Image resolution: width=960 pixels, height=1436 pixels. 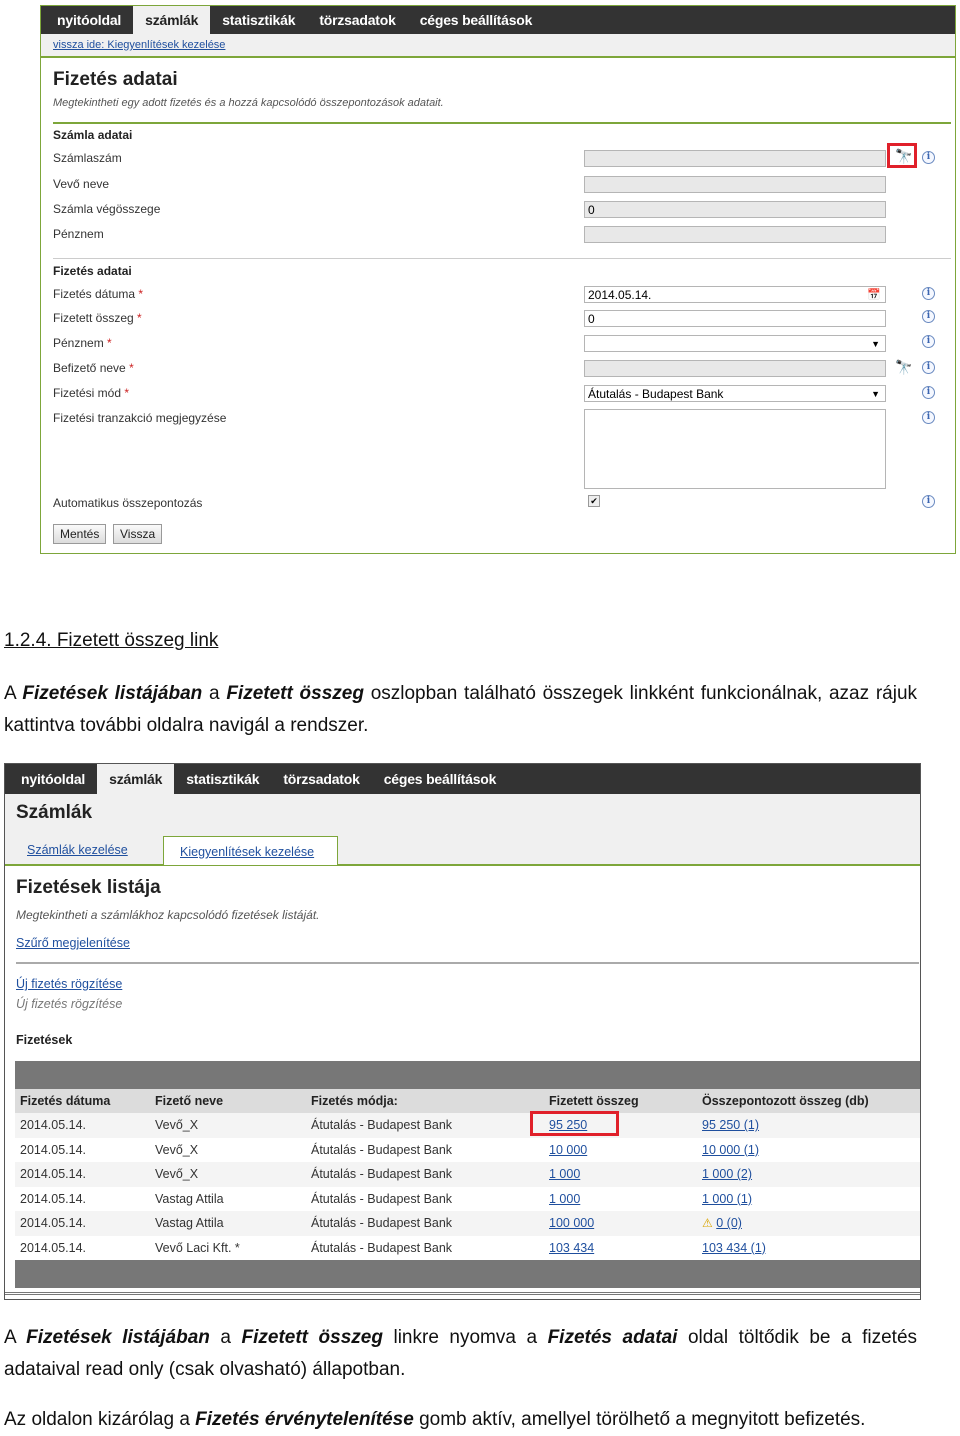 What do you see at coordinates (735, 184) in the screenshot?
I see `customer-name-field` at bounding box center [735, 184].